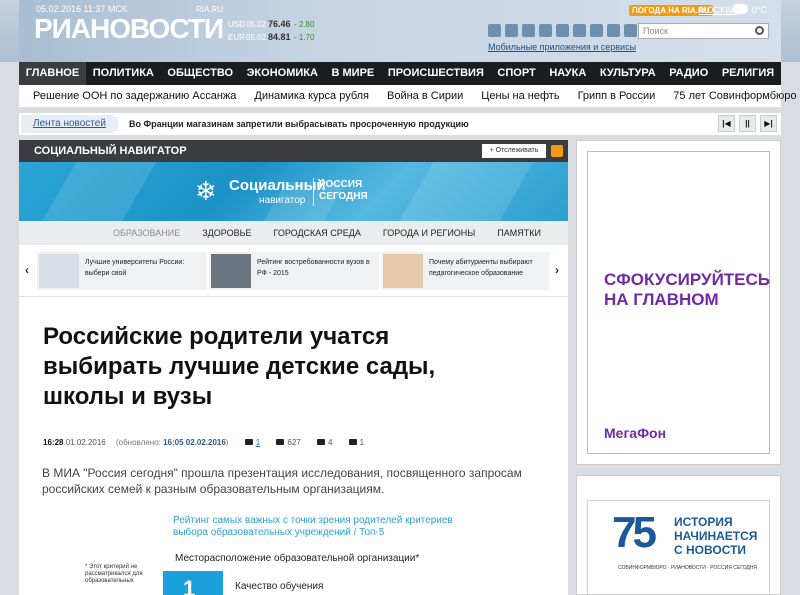 The image size is (800, 595). What do you see at coordinates (122, 271) in the screenshot?
I see `carousel-card: Лучшие университеты России: выбери свой` at bounding box center [122, 271].